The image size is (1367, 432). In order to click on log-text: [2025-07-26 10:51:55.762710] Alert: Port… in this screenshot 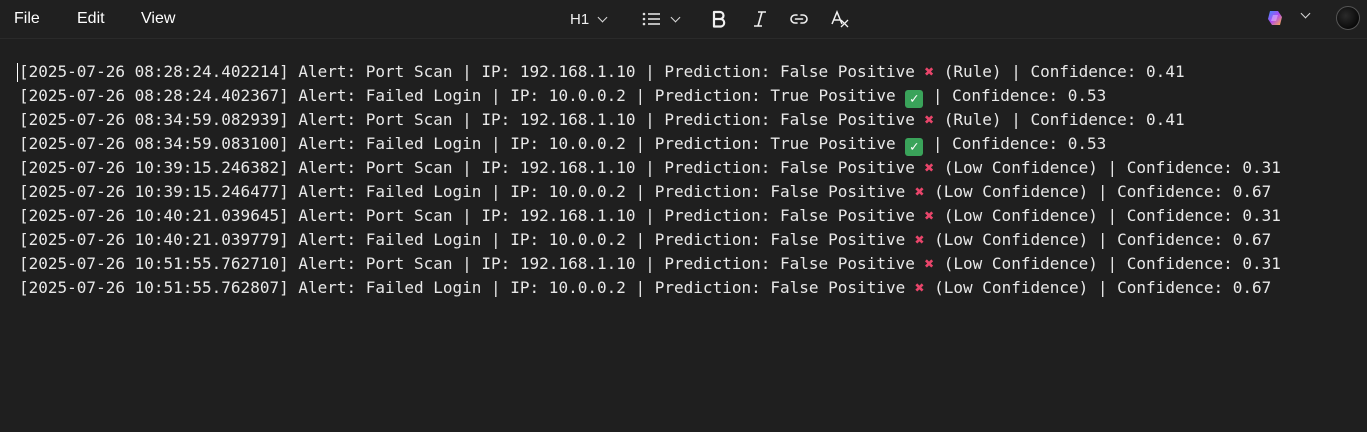, I will do `click(472, 263)`.